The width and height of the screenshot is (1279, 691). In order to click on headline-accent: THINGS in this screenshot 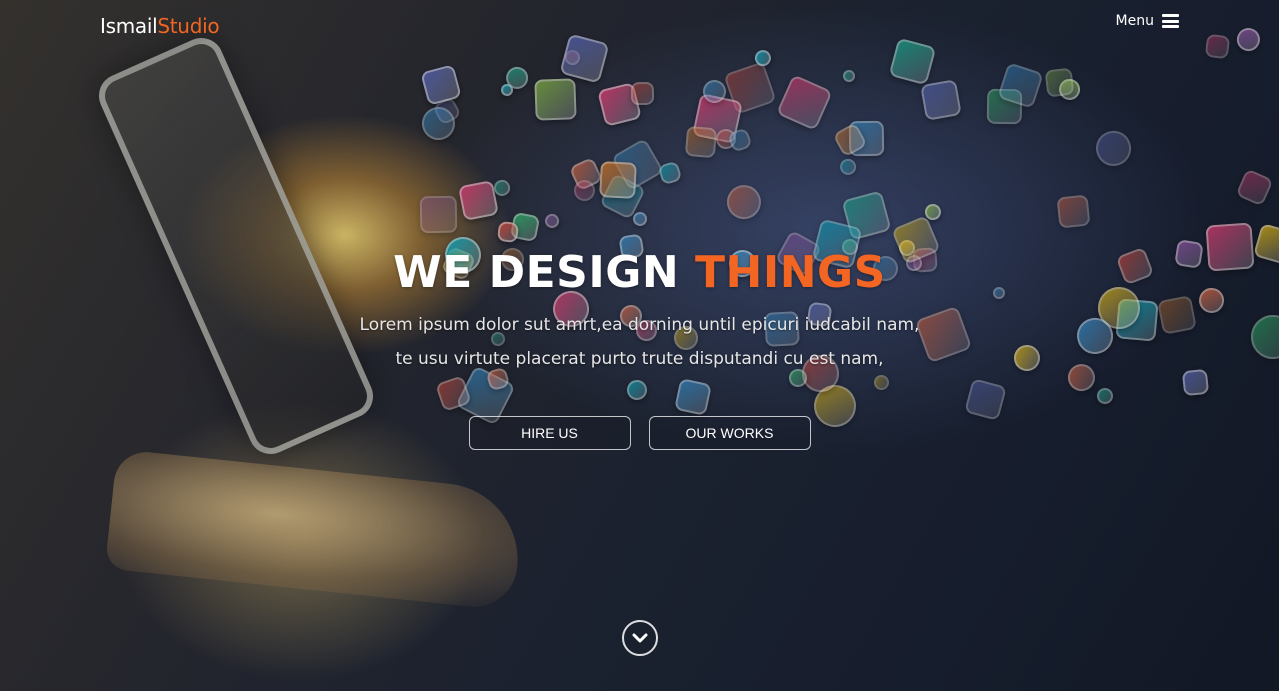, I will do `click(790, 272)`.